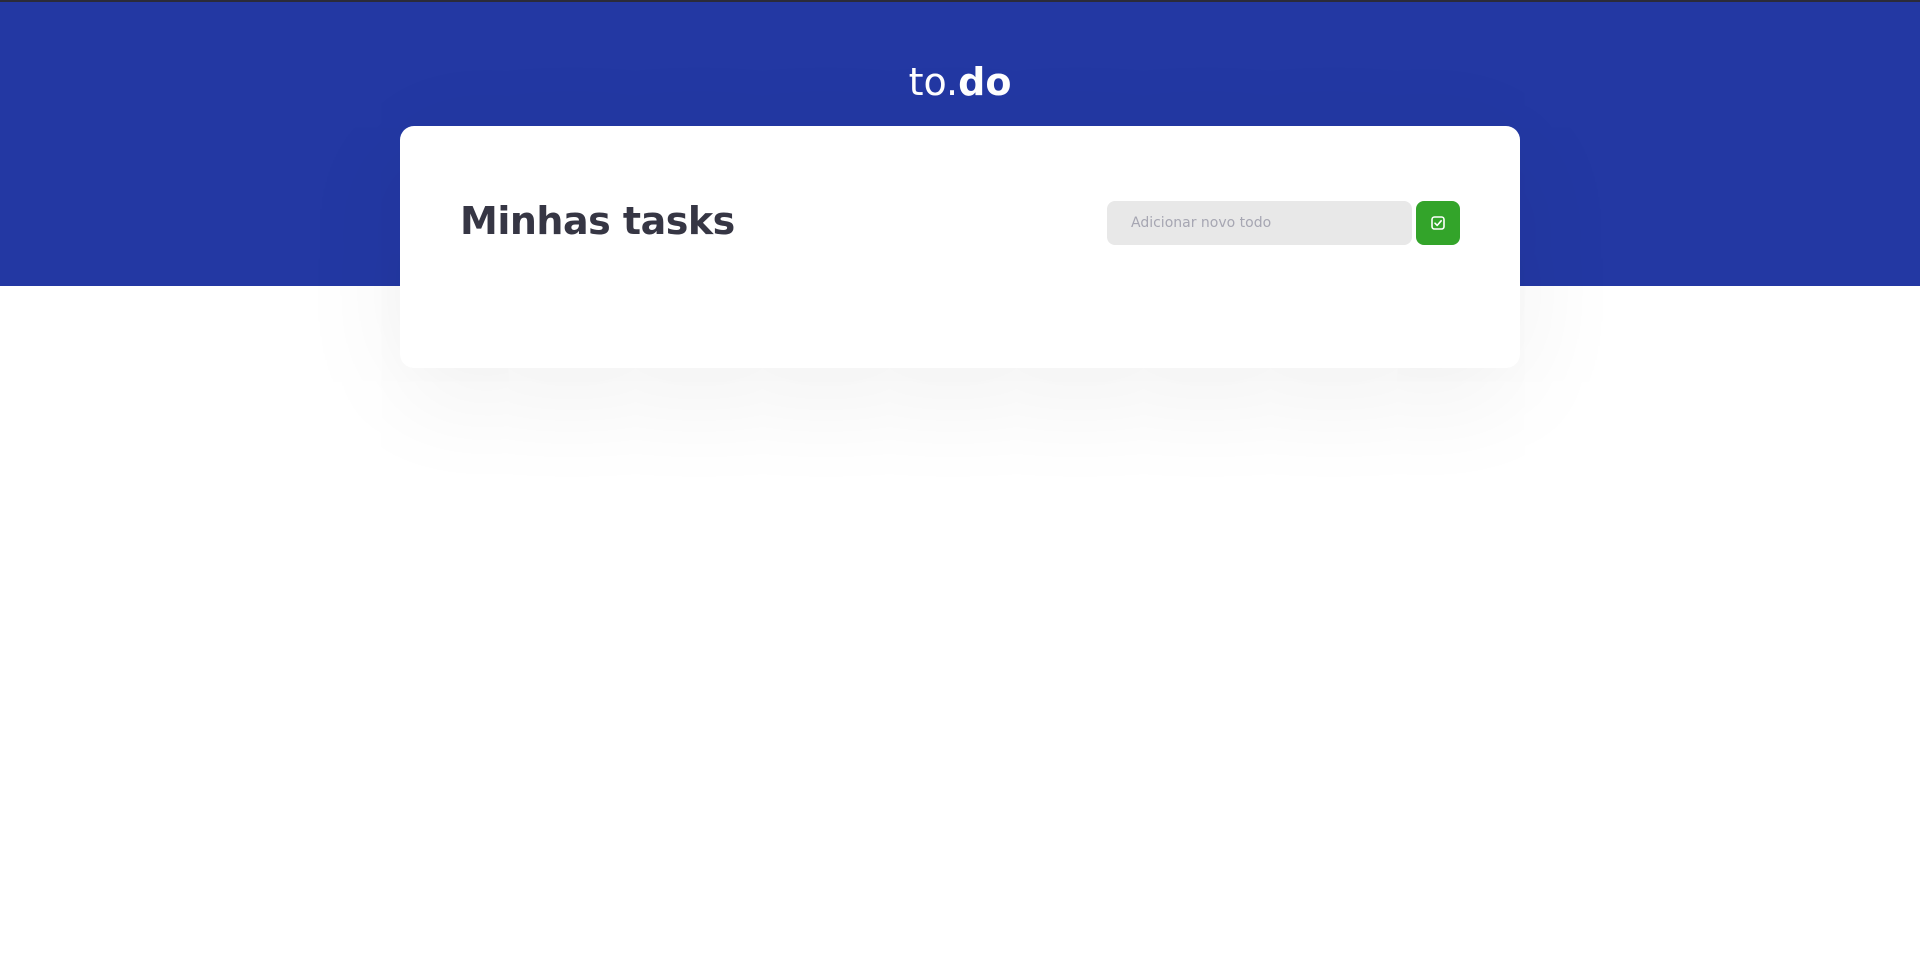 Image resolution: width=1920 pixels, height=968 pixels. I want to click on add-todo-button, so click(1438, 223).